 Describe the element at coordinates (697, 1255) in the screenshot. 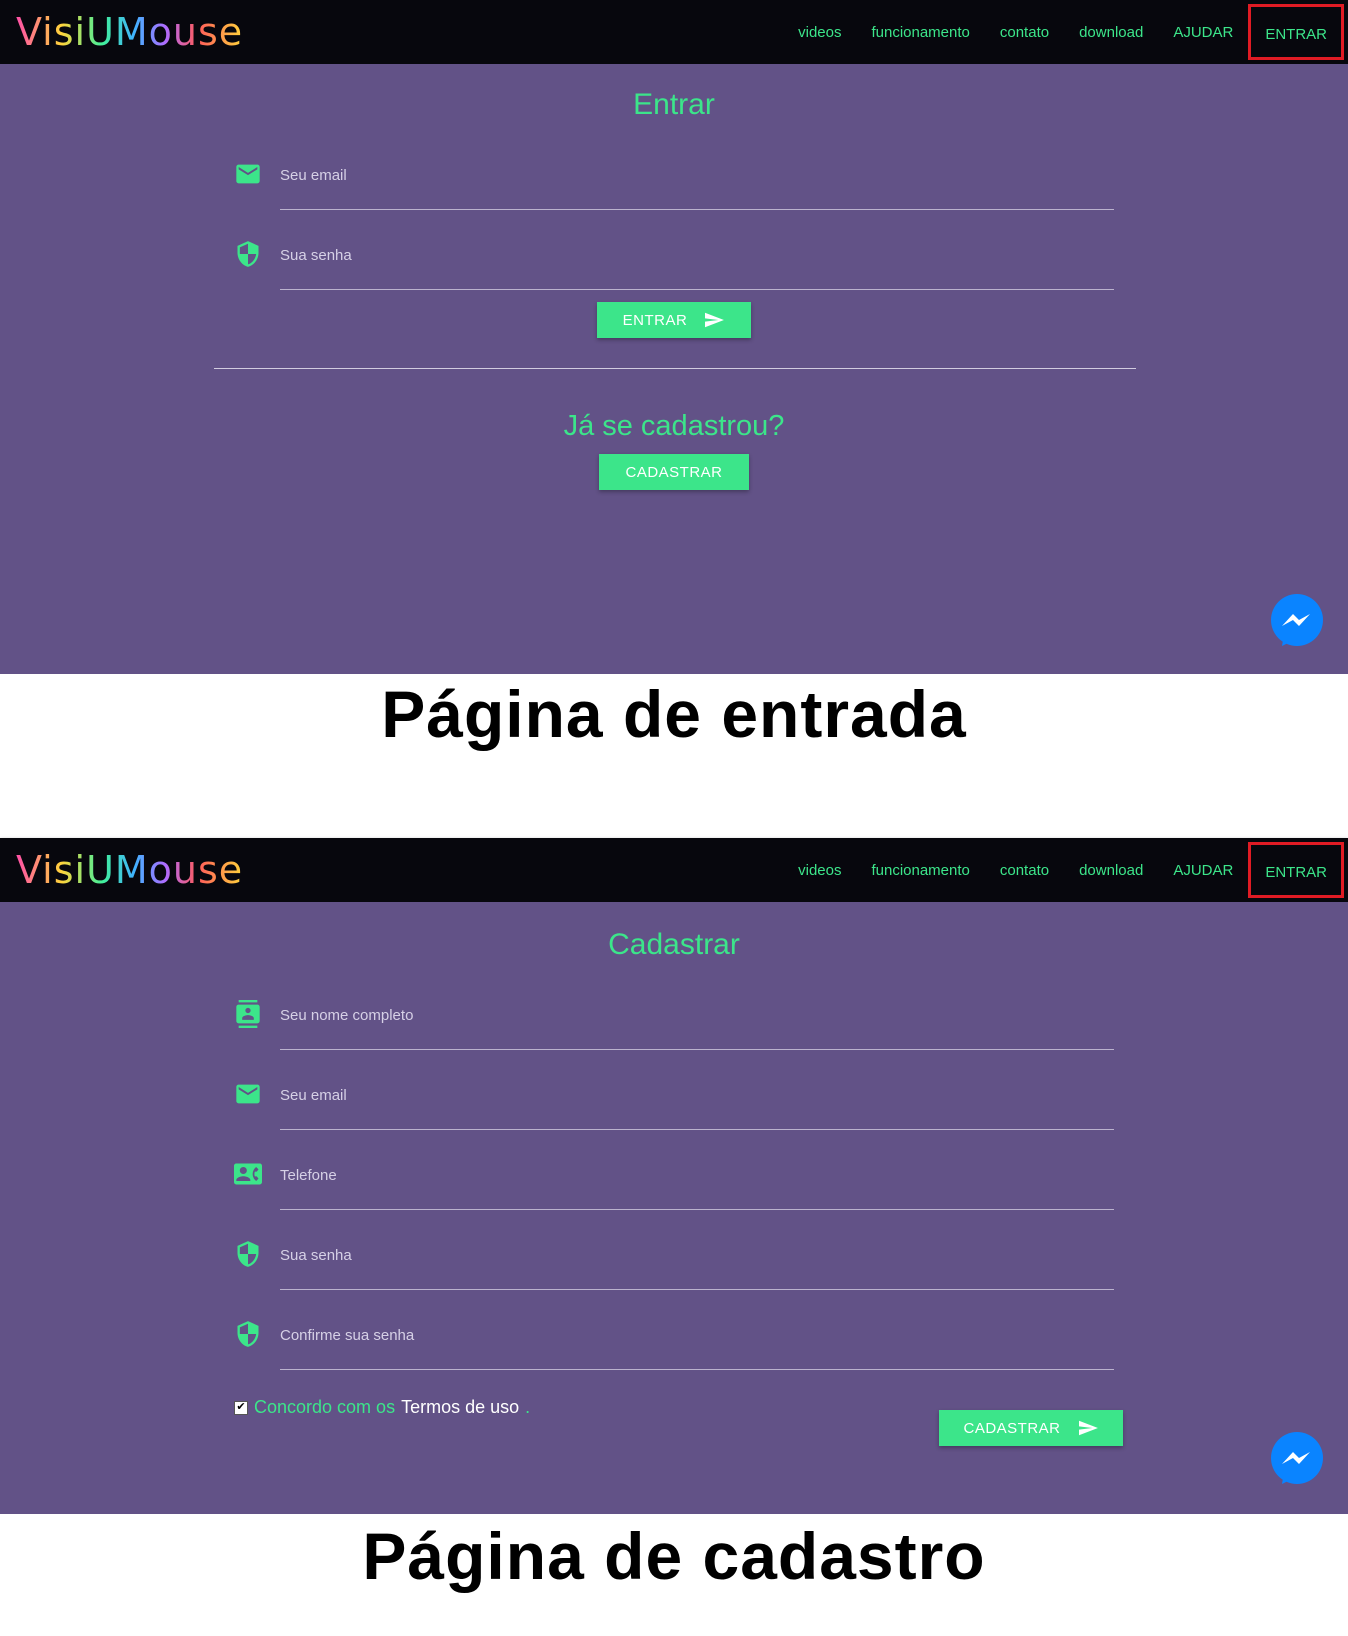

I see `register-password-input` at that location.